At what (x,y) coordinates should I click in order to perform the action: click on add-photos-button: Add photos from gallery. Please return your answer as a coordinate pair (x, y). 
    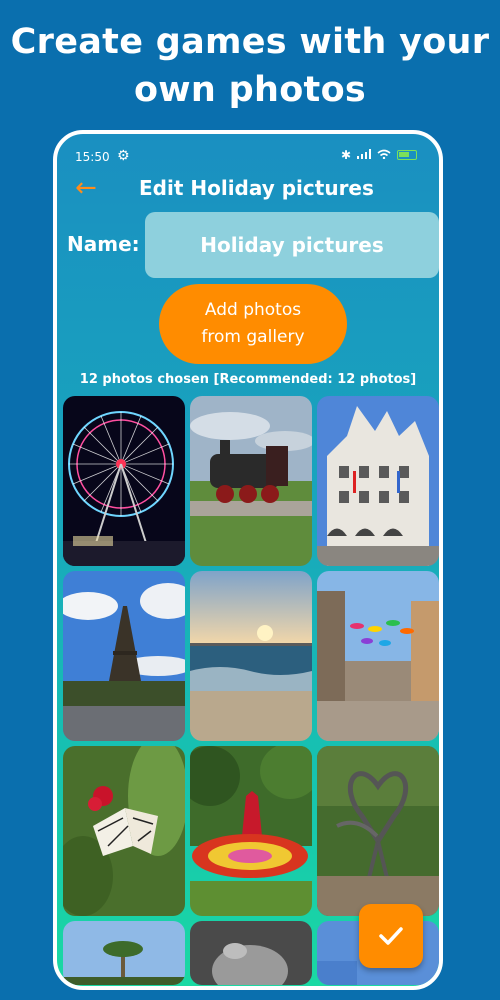
    Looking at the image, I should click on (253, 324).